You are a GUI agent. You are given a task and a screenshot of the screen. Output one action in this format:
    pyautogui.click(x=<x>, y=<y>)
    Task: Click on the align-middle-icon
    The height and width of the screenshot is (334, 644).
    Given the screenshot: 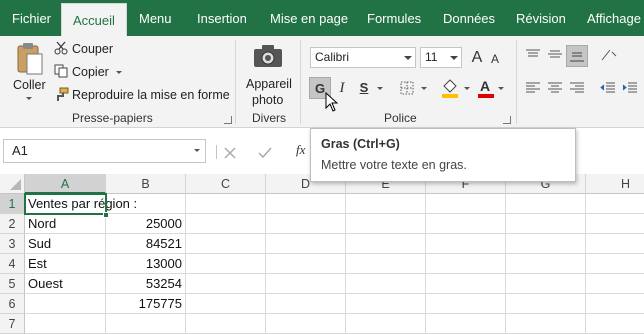 What is the action you would take?
    pyautogui.click(x=555, y=57)
    